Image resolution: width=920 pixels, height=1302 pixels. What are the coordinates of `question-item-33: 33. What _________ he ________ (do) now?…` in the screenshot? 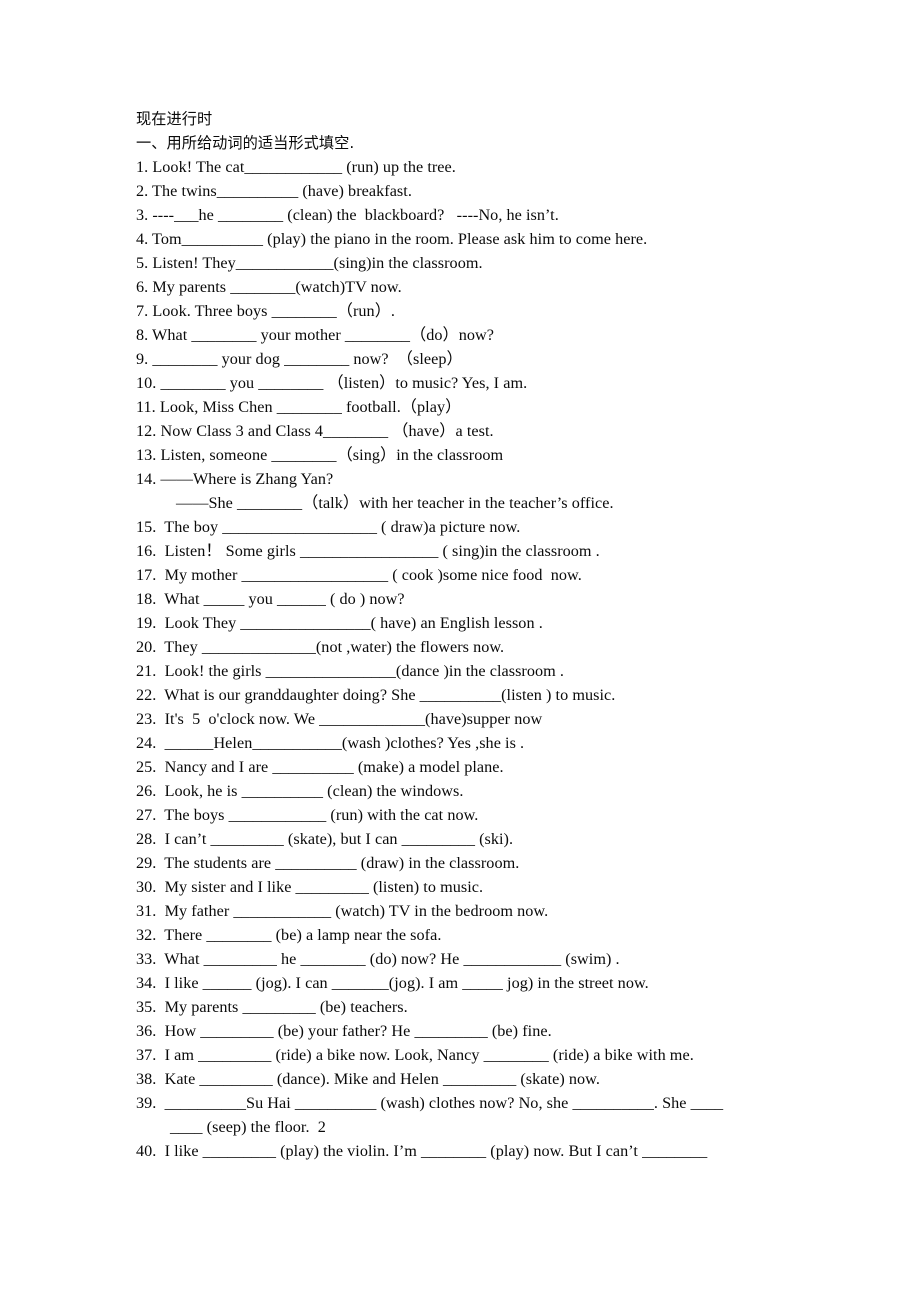 It's located at (378, 959).